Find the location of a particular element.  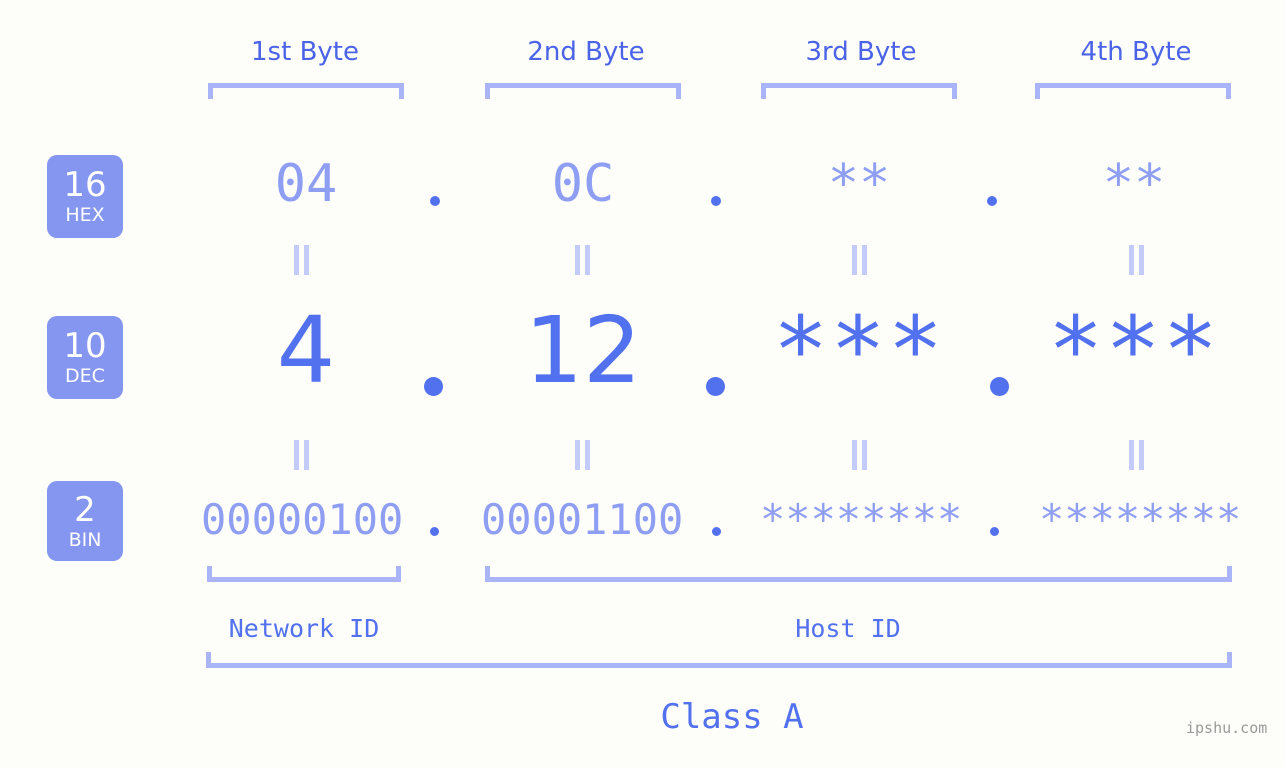

dec-byte-2-value: 12 is located at coordinates (583, 350).